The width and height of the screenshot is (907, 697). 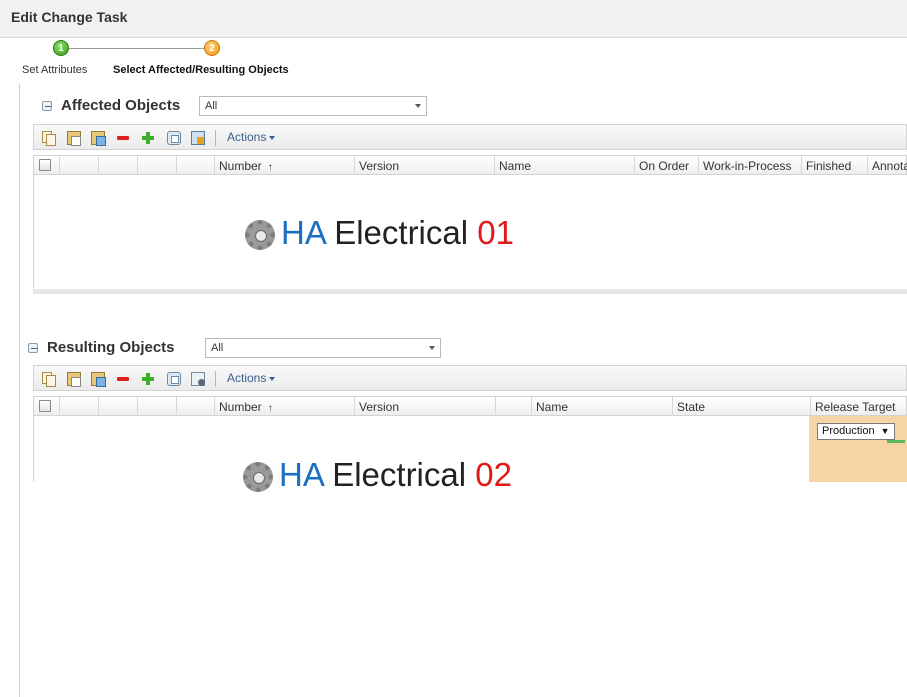 I want to click on resulting-filter-value: All, so click(x=217, y=348).